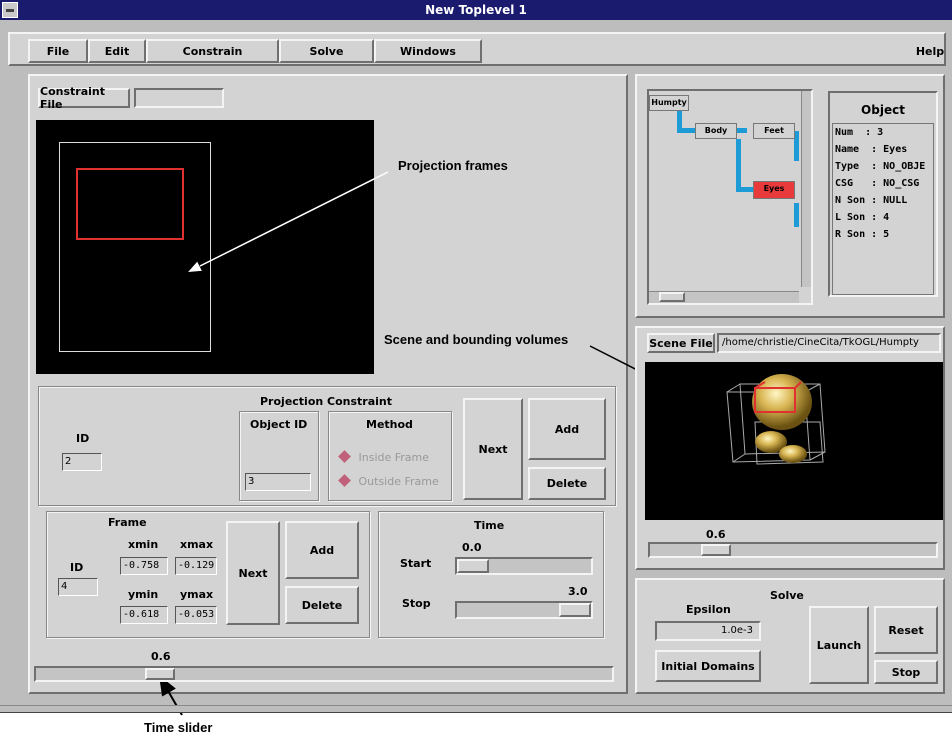 The height and width of the screenshot is (745, 952). I want to click on time-start-value: 0.0, so click(472, 547).